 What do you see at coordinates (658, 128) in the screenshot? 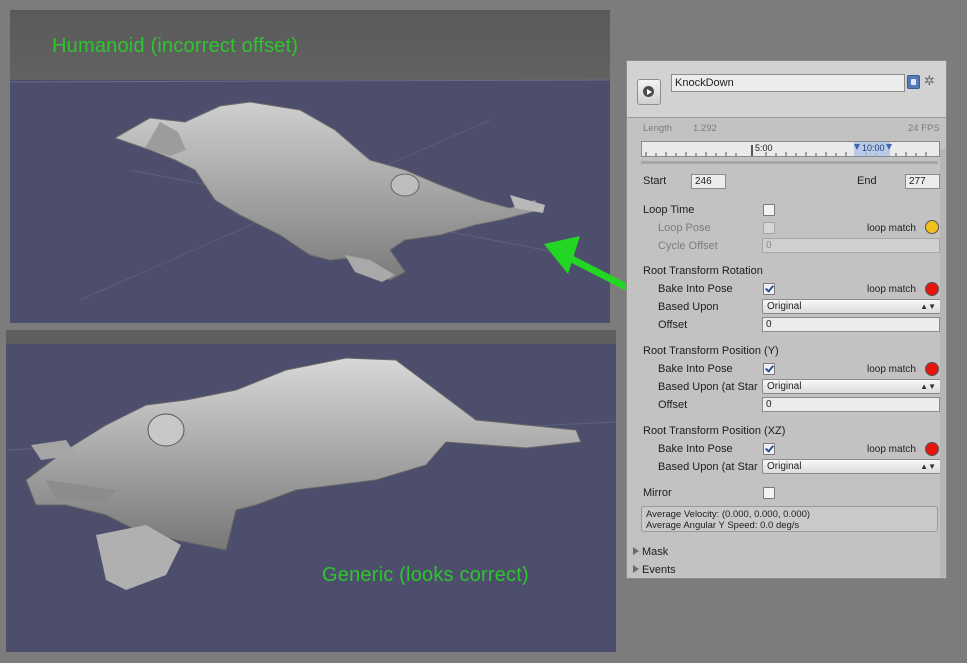
I see `length-label: Length` at bounding box center [658, 128].